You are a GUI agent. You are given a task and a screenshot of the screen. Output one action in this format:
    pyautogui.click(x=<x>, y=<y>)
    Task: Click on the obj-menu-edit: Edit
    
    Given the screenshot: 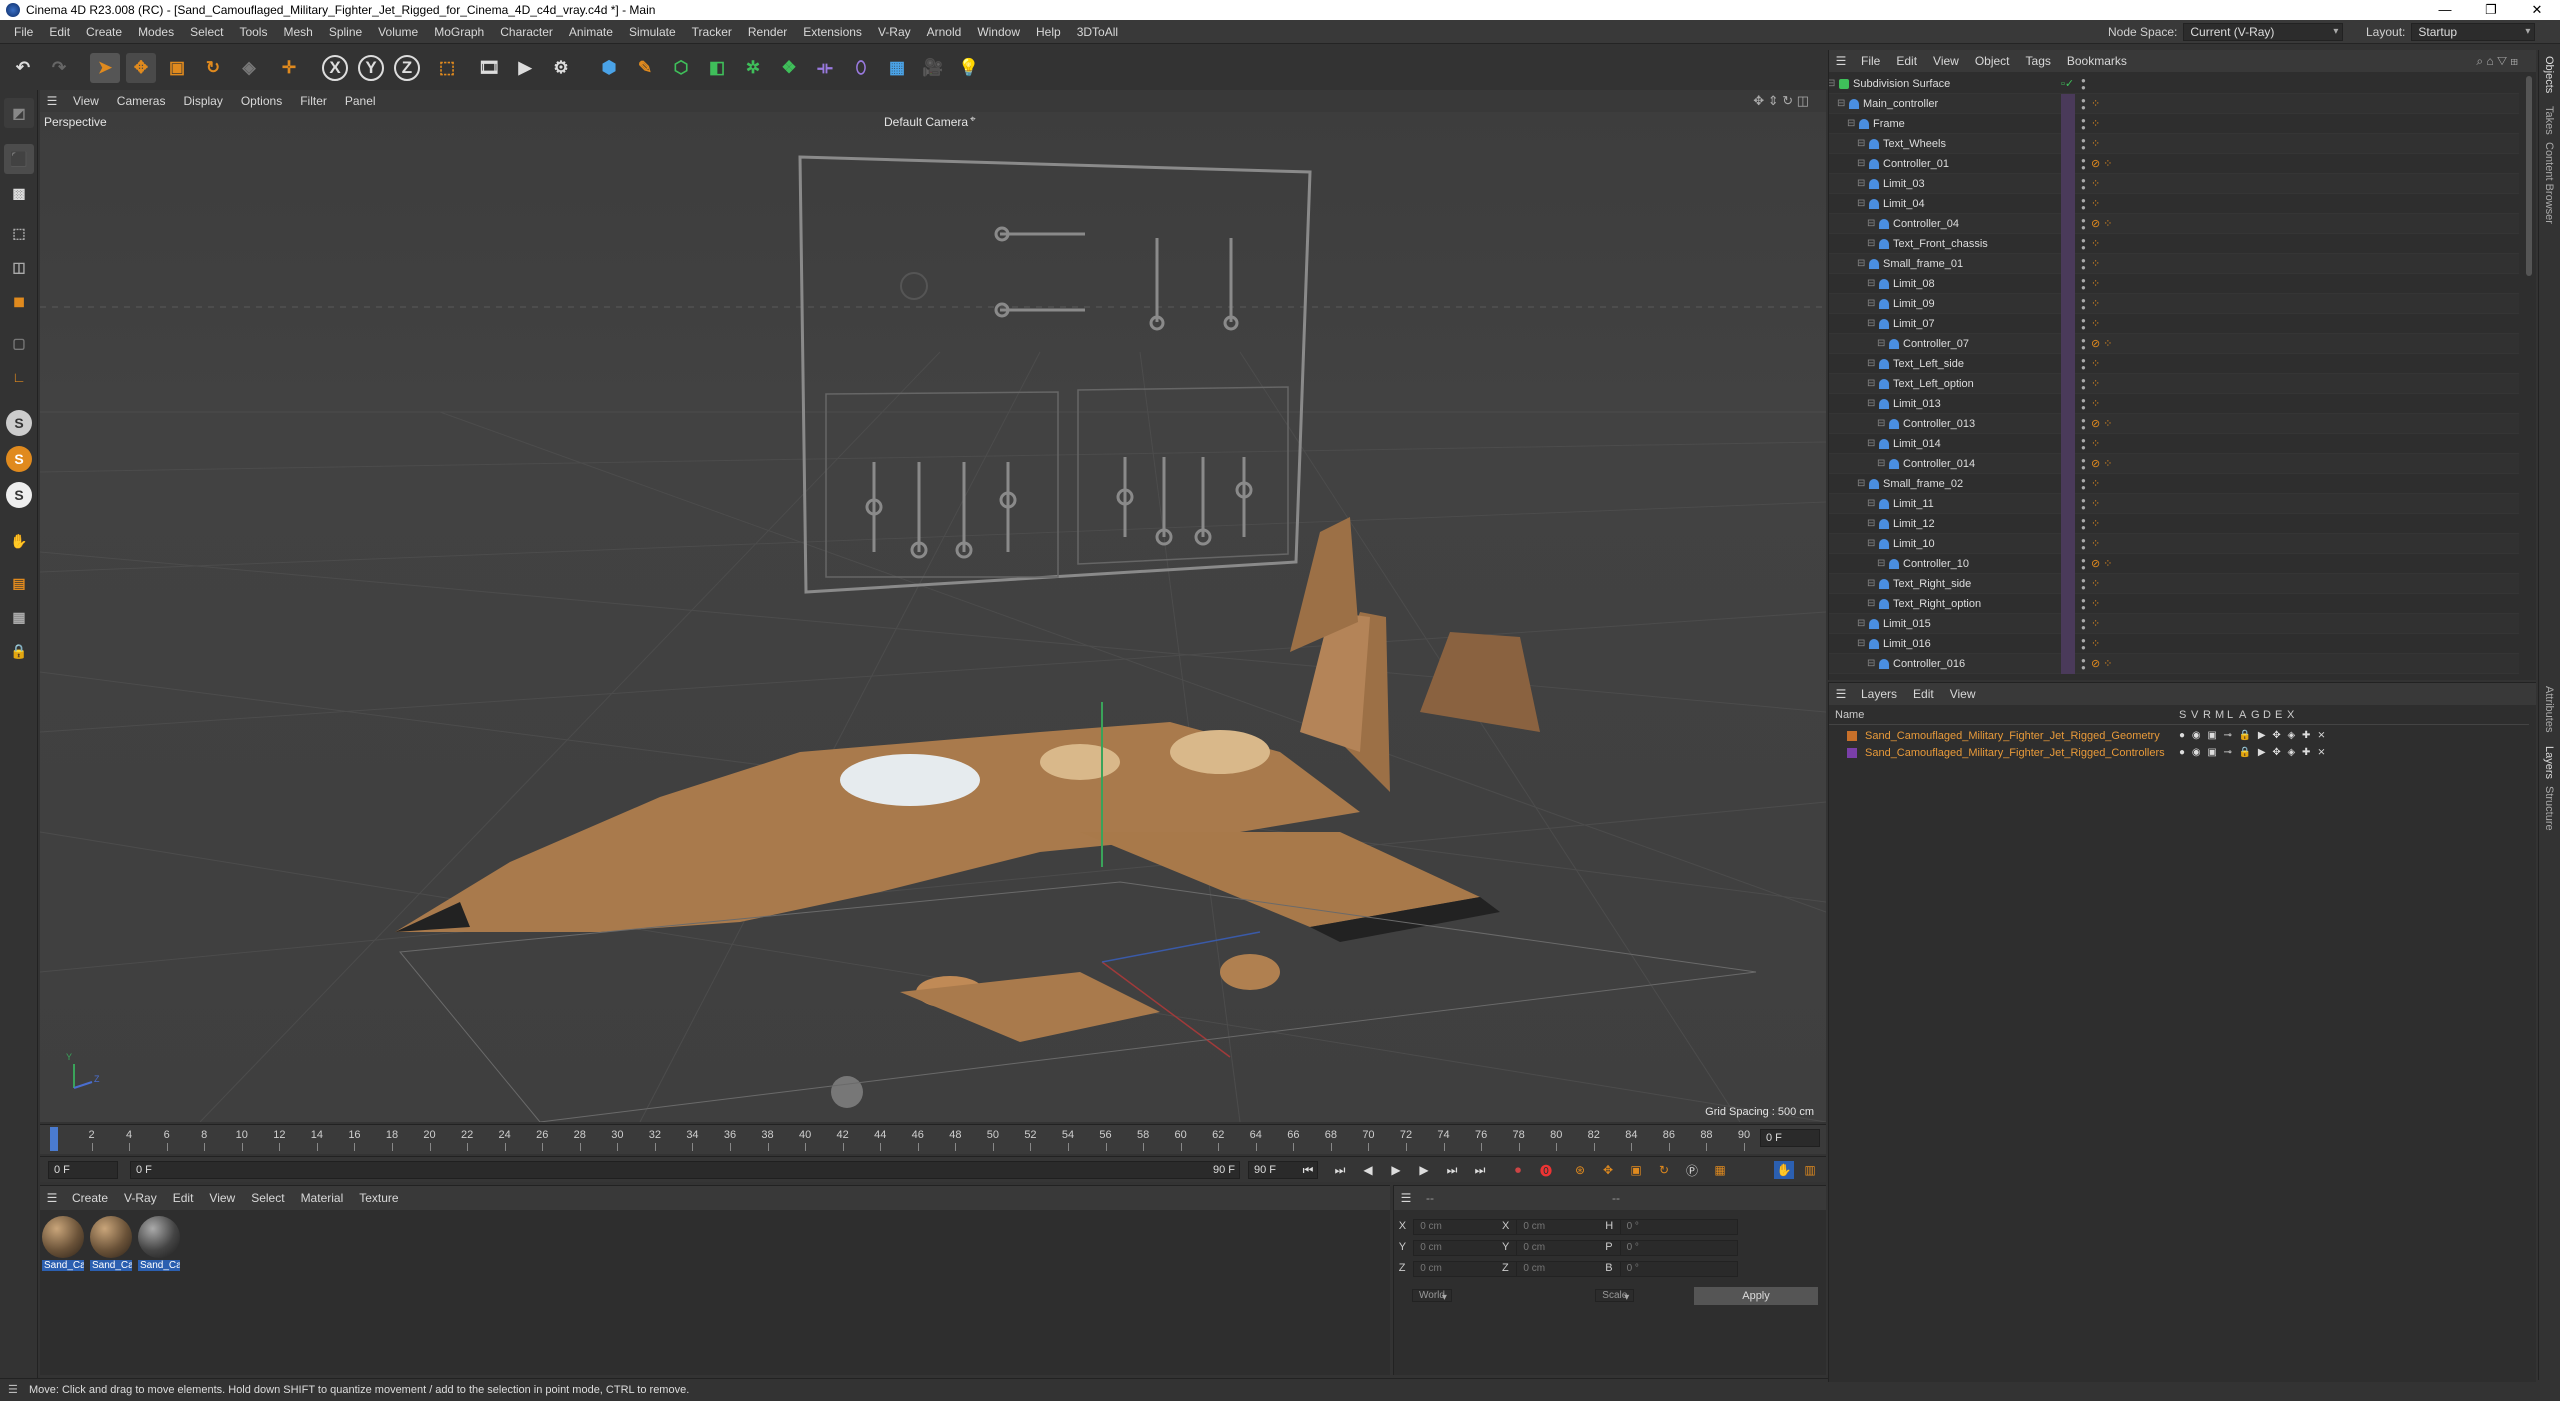 What is the action you would take?
    pyautogui.click(x=1906, y=61)
    